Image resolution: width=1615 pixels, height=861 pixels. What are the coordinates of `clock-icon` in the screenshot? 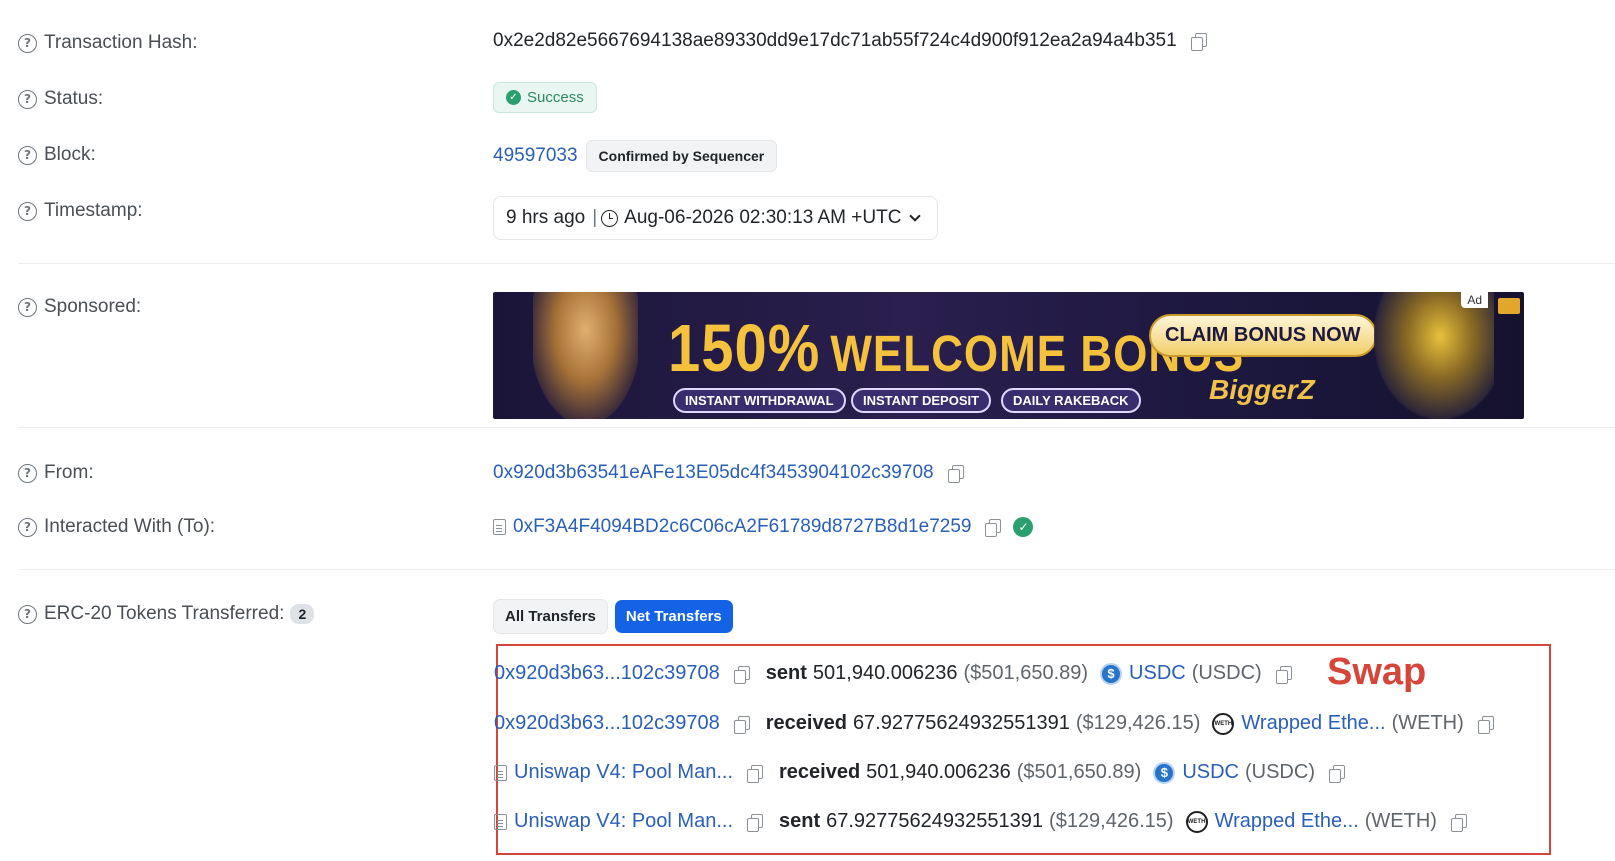 It's located at (610, 218).